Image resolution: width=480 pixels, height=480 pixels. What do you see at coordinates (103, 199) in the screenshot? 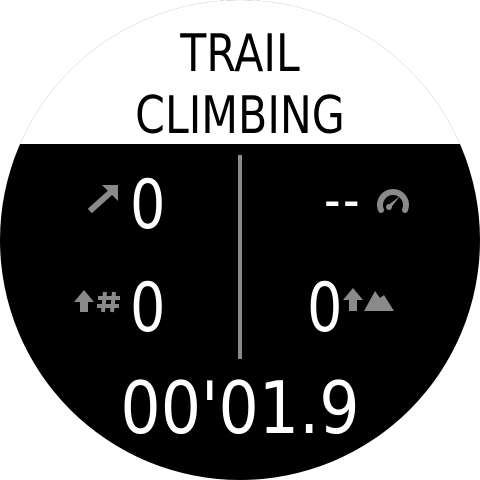
I see `diagonal-arrow-icon` at bounding box center [103, 199].